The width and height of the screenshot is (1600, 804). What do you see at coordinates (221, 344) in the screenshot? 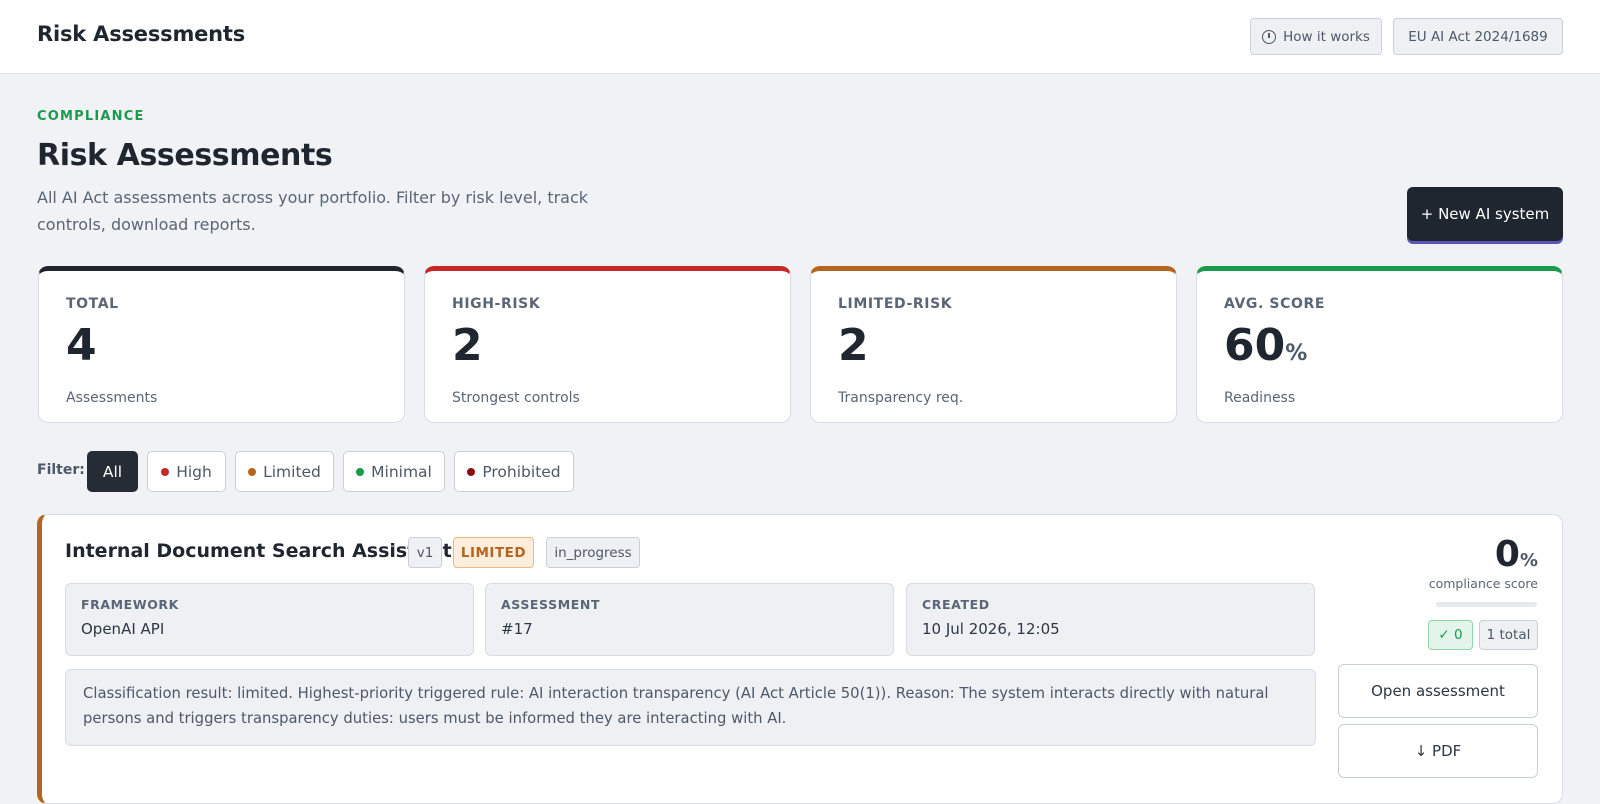
I see `stat-card-total: TOTAL 4 Assessments` at bounding box center [221, 344].